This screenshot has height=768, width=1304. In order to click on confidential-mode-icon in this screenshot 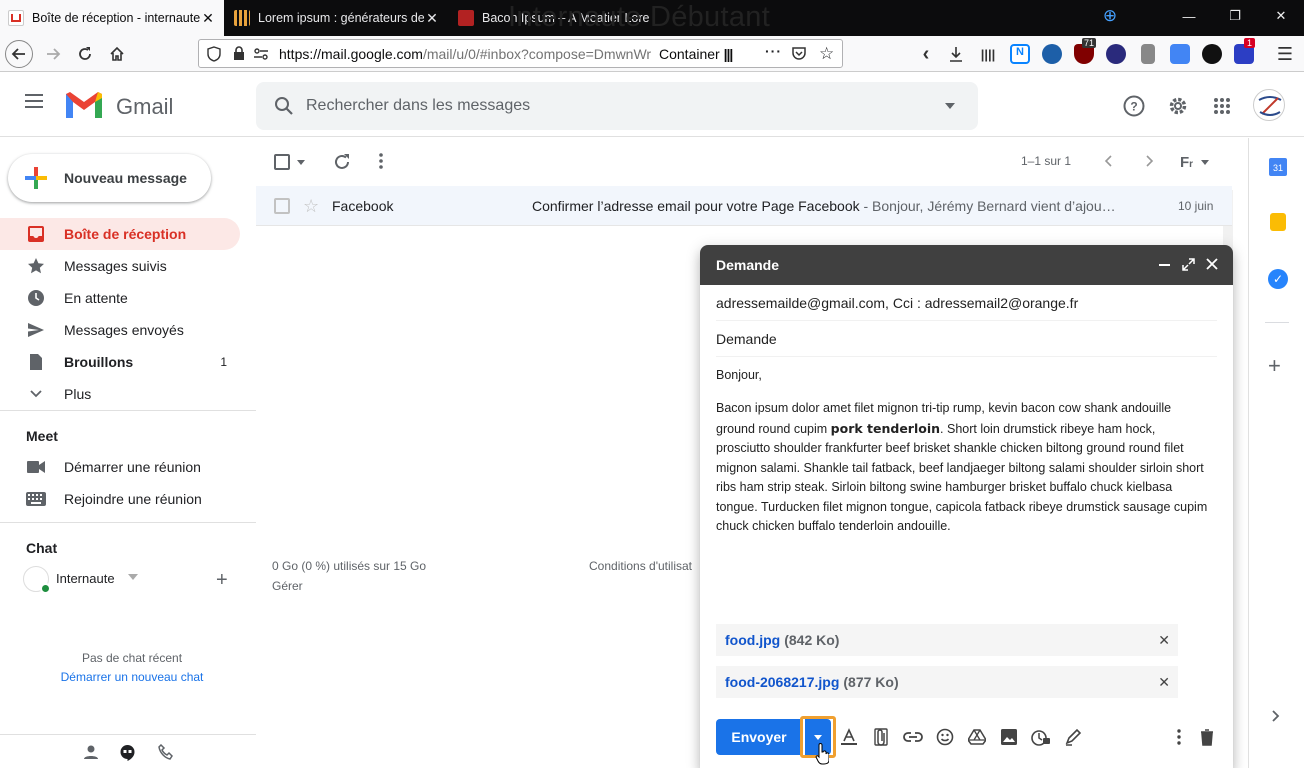, I will do `click(1041, 737)`.